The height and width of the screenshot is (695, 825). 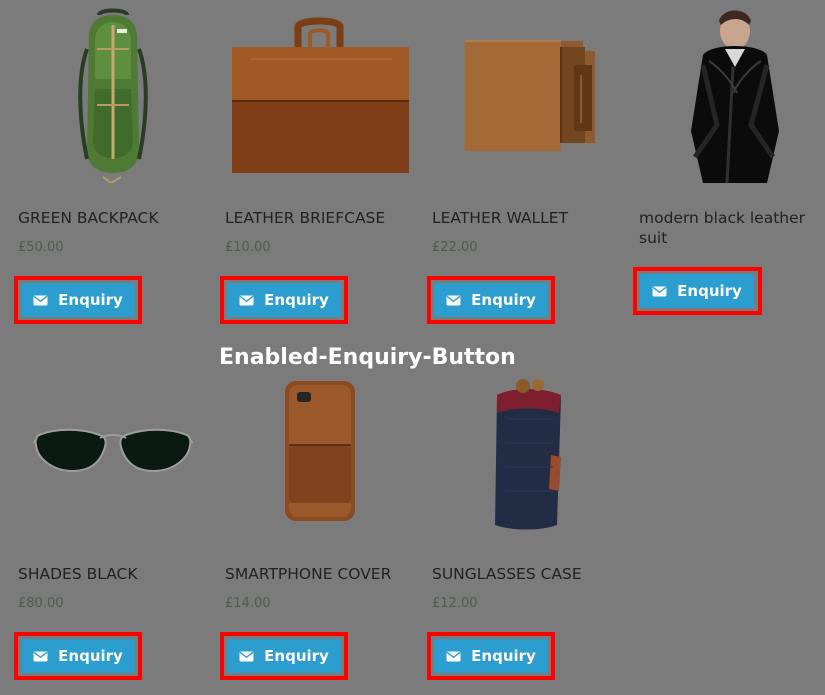 I want to click on product-title: SMARTPHONE COVER, so click(x=320, y=574).